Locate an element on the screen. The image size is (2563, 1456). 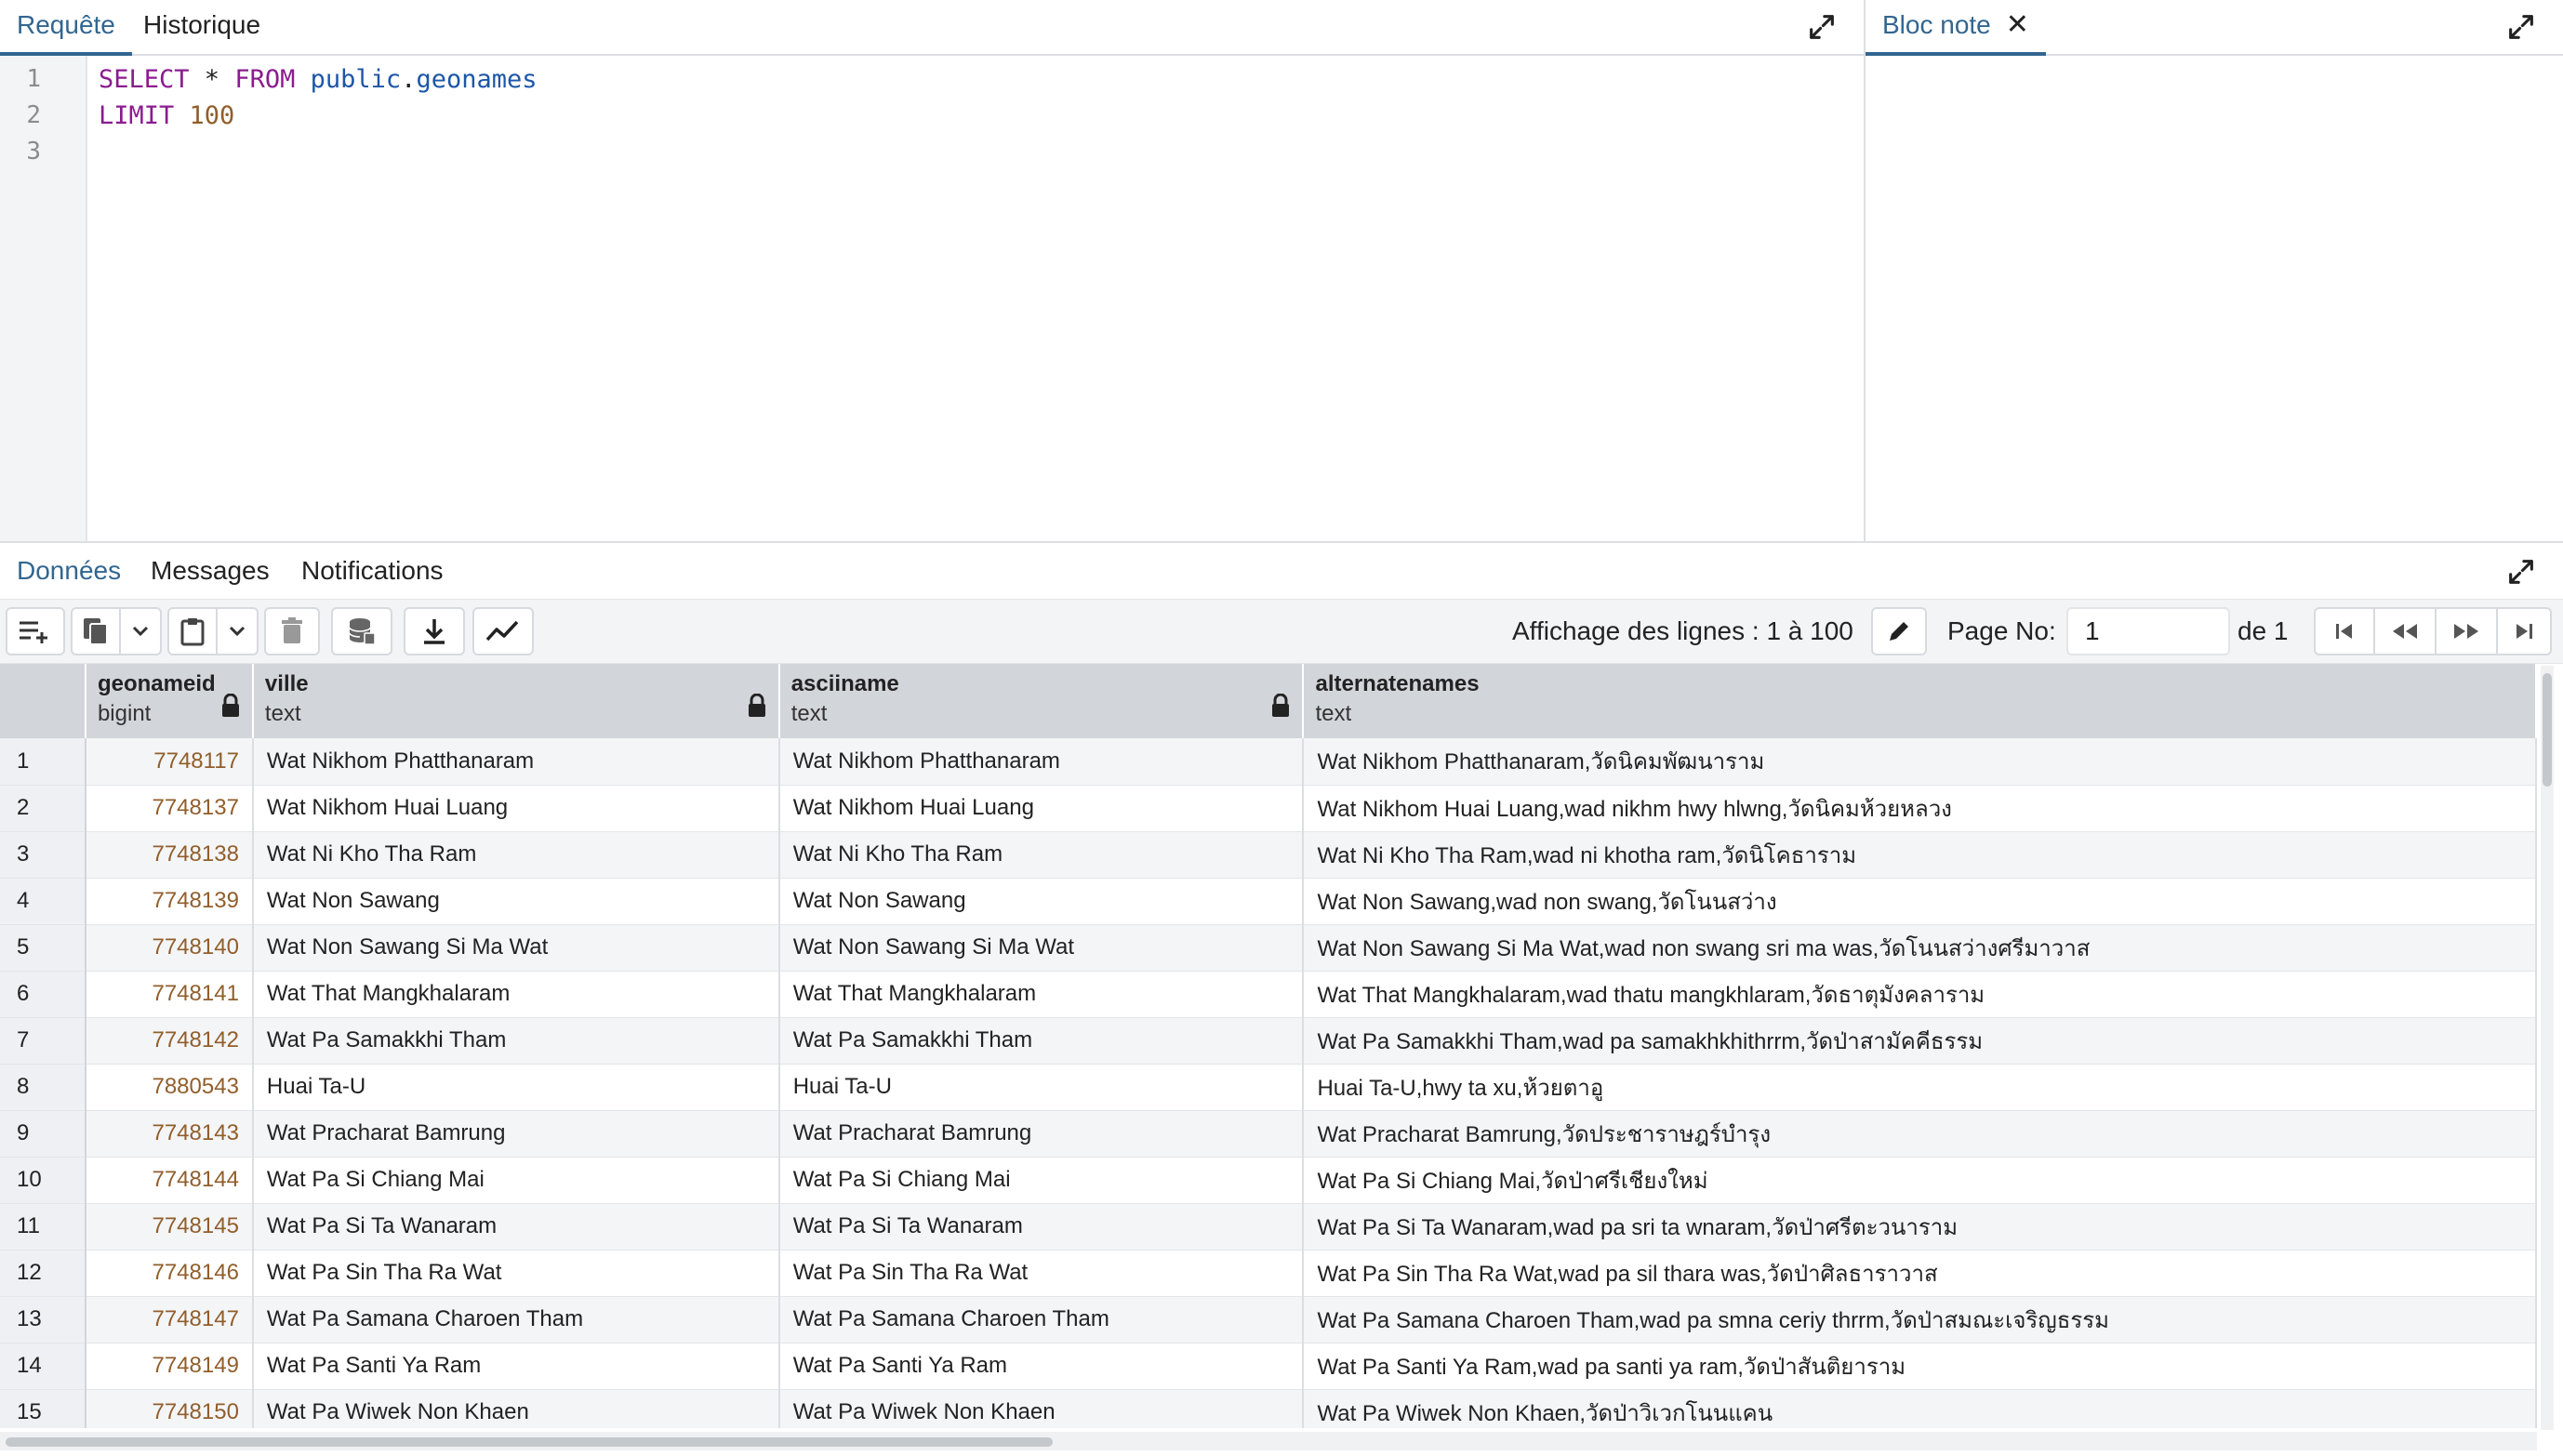
cell-ville: Wat Non Sawang Si Ma Wat is located at coordinates (516, 948).